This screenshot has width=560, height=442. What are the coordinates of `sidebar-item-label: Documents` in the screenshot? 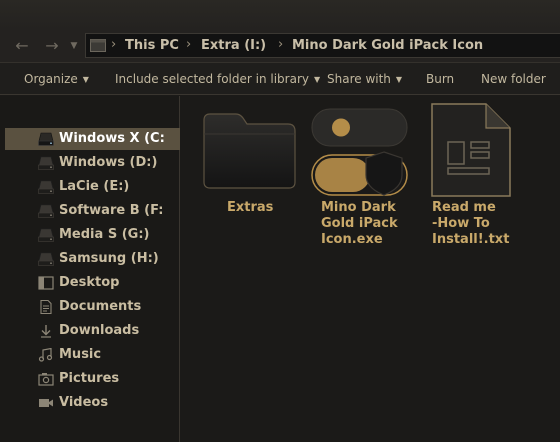 It's located at (100, 306).